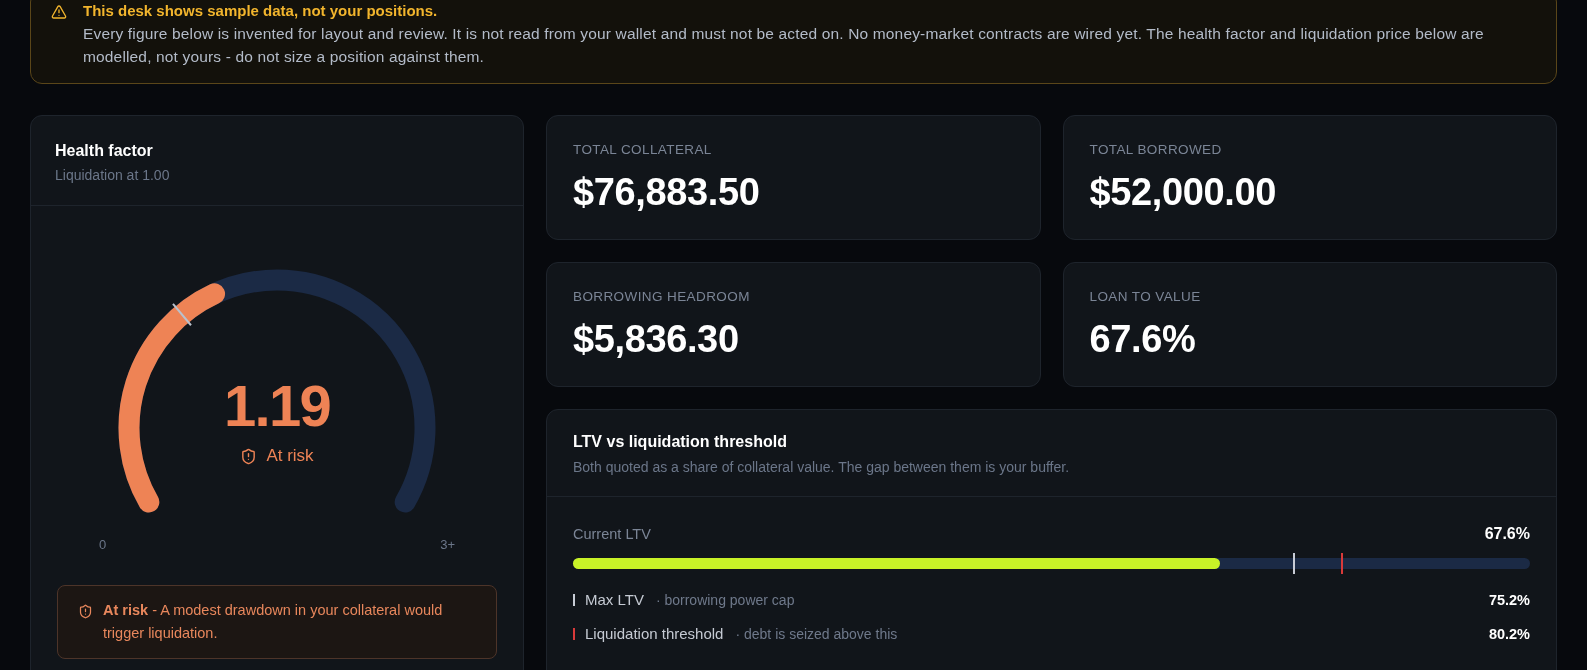 The image size is (1587, 670). I want to click on legend-value: 80.2%, so click(1509, 634).